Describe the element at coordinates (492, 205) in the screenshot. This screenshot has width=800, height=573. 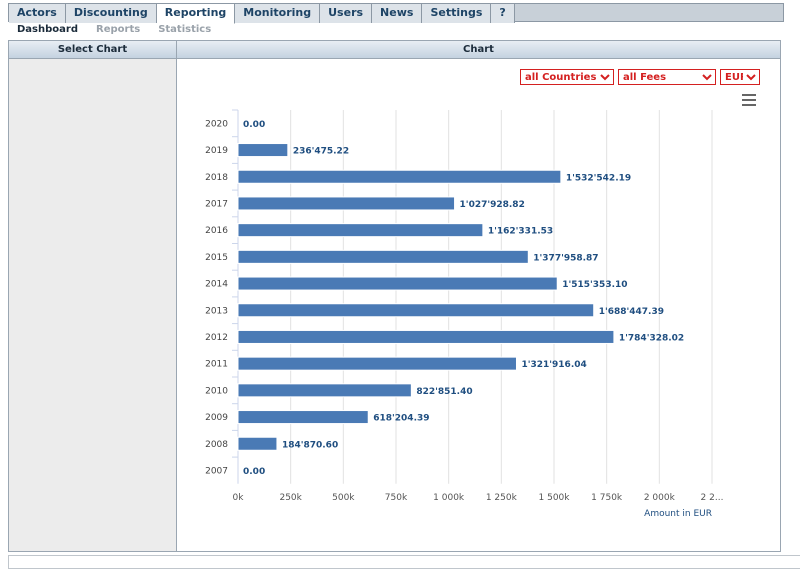
I see `data-label: 1'027'928.82` at that location.